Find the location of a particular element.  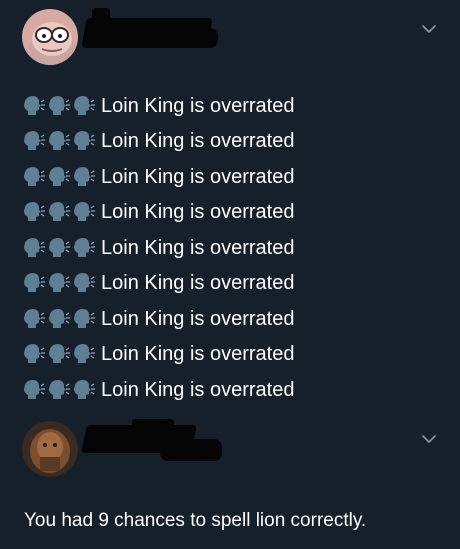

avatar-photo-image is located at coordinates (50, 449).